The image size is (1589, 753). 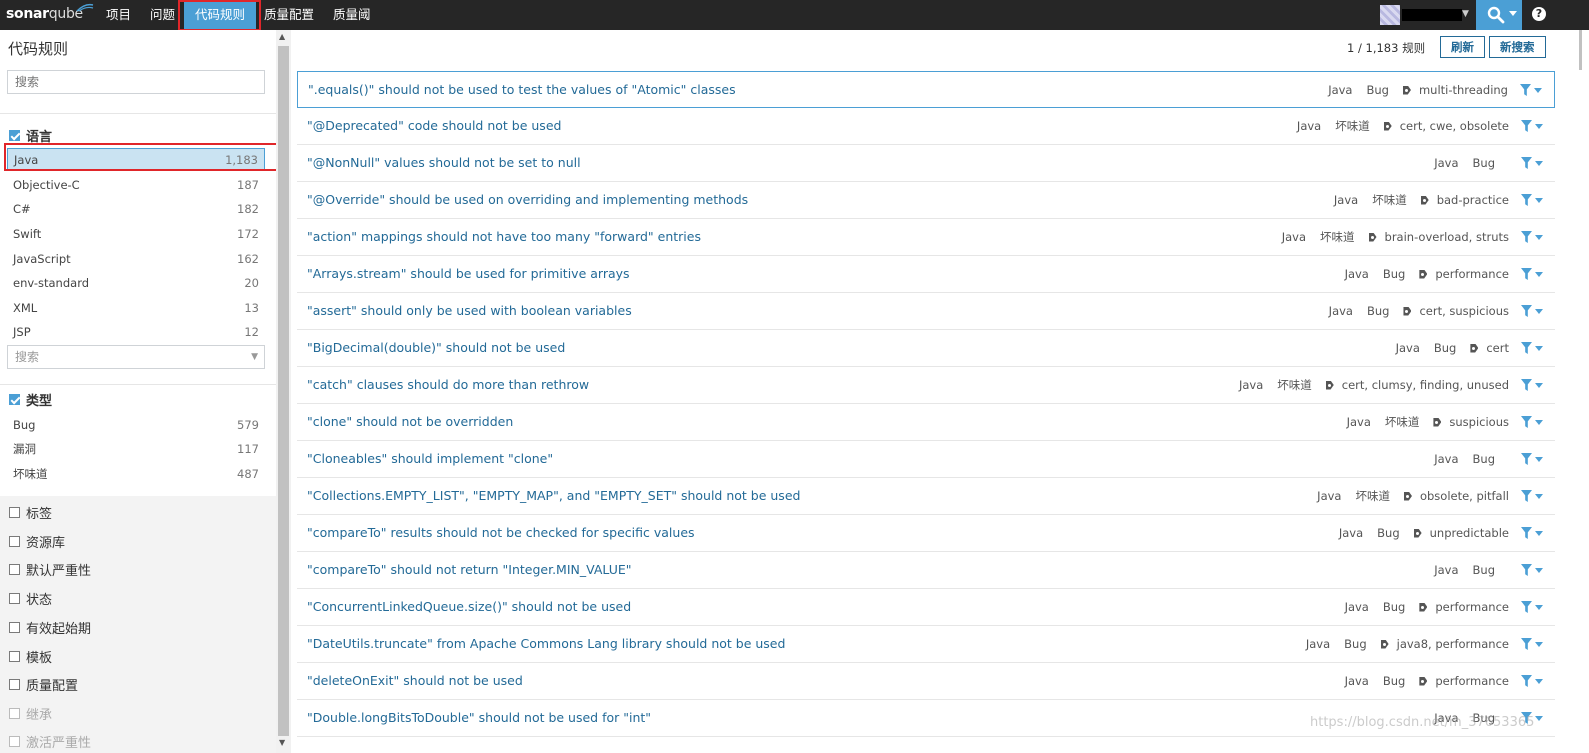 I want to click on facet-item-jsp: JSP 12, so click(x=136, y=332).